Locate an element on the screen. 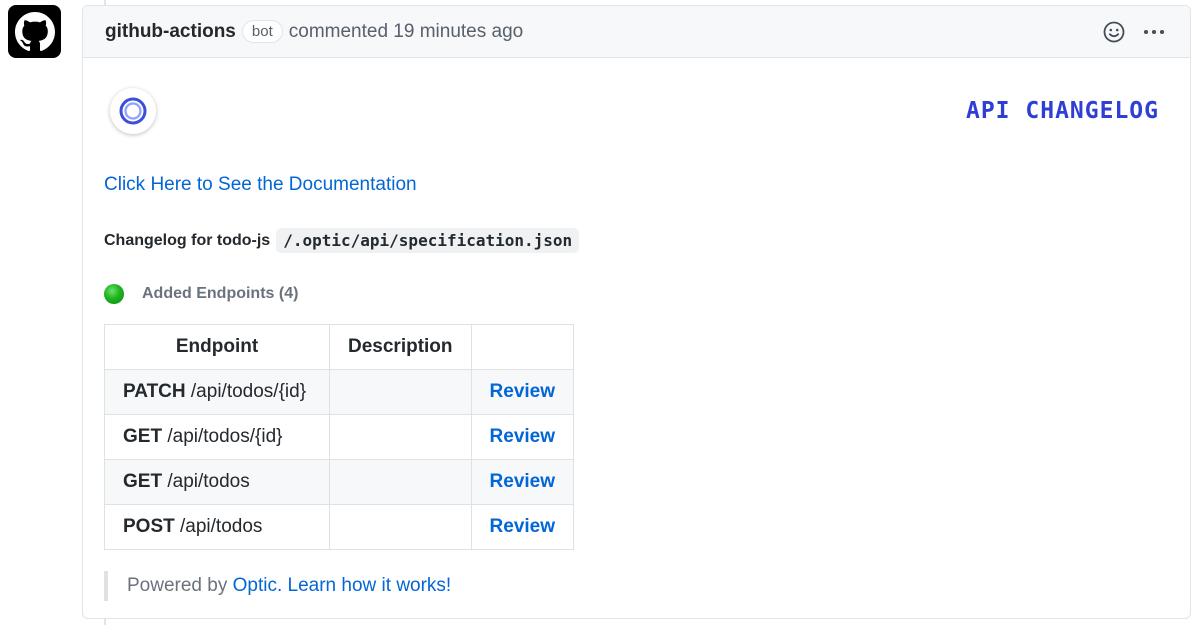 The height and width of the screenshot is (625, 1197). endpoint-method: POST is located at coordinates (149, 526).